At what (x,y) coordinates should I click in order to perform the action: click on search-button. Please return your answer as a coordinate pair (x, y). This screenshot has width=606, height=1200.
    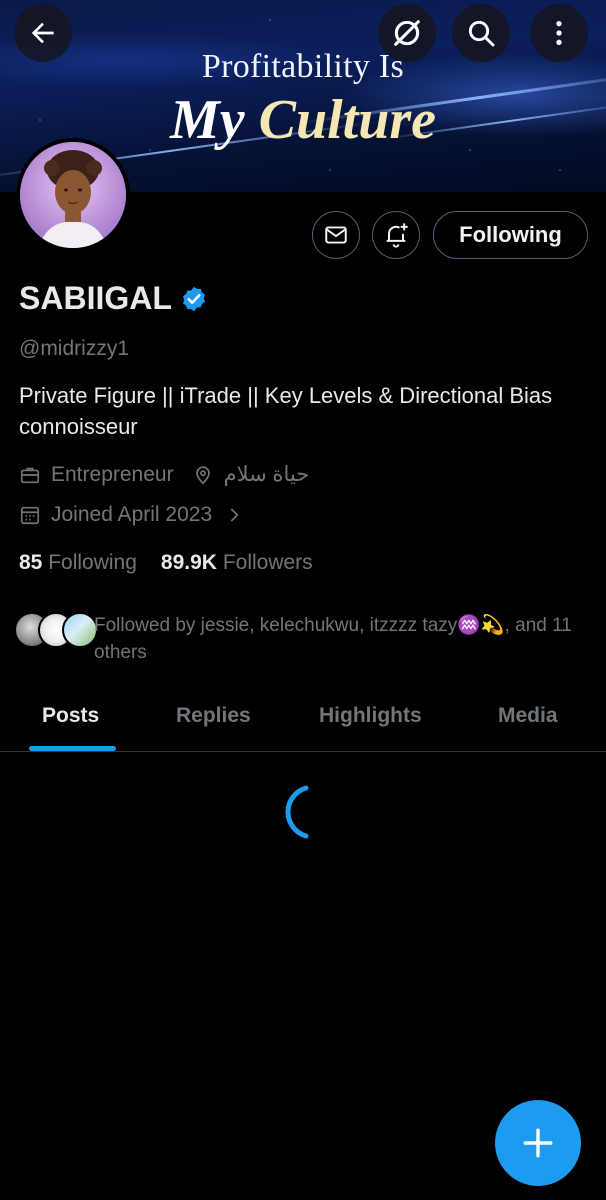
    Looking at the image, I should click on (481, 33).